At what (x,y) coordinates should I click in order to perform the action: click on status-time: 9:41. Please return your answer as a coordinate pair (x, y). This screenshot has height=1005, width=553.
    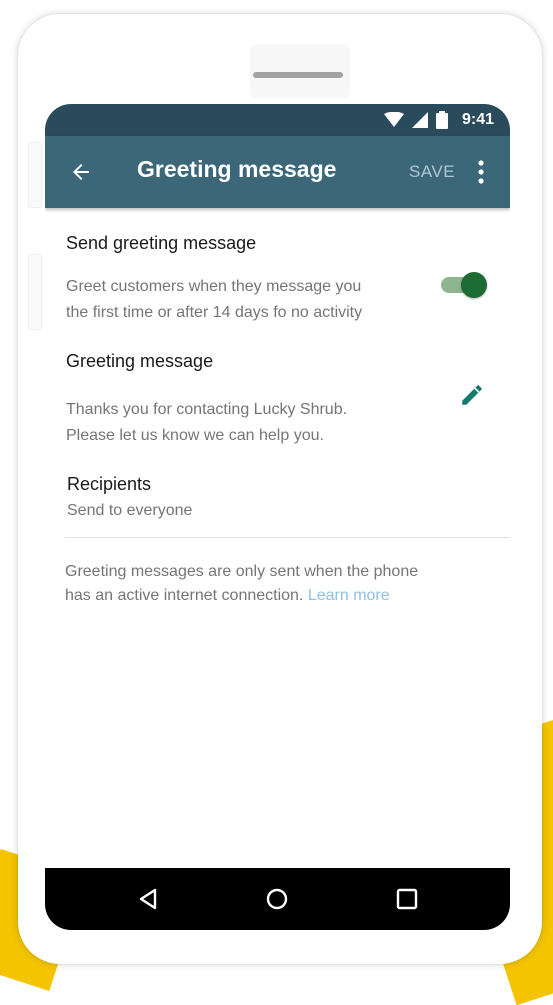
    Looking at the image, I should click on (477, 119).